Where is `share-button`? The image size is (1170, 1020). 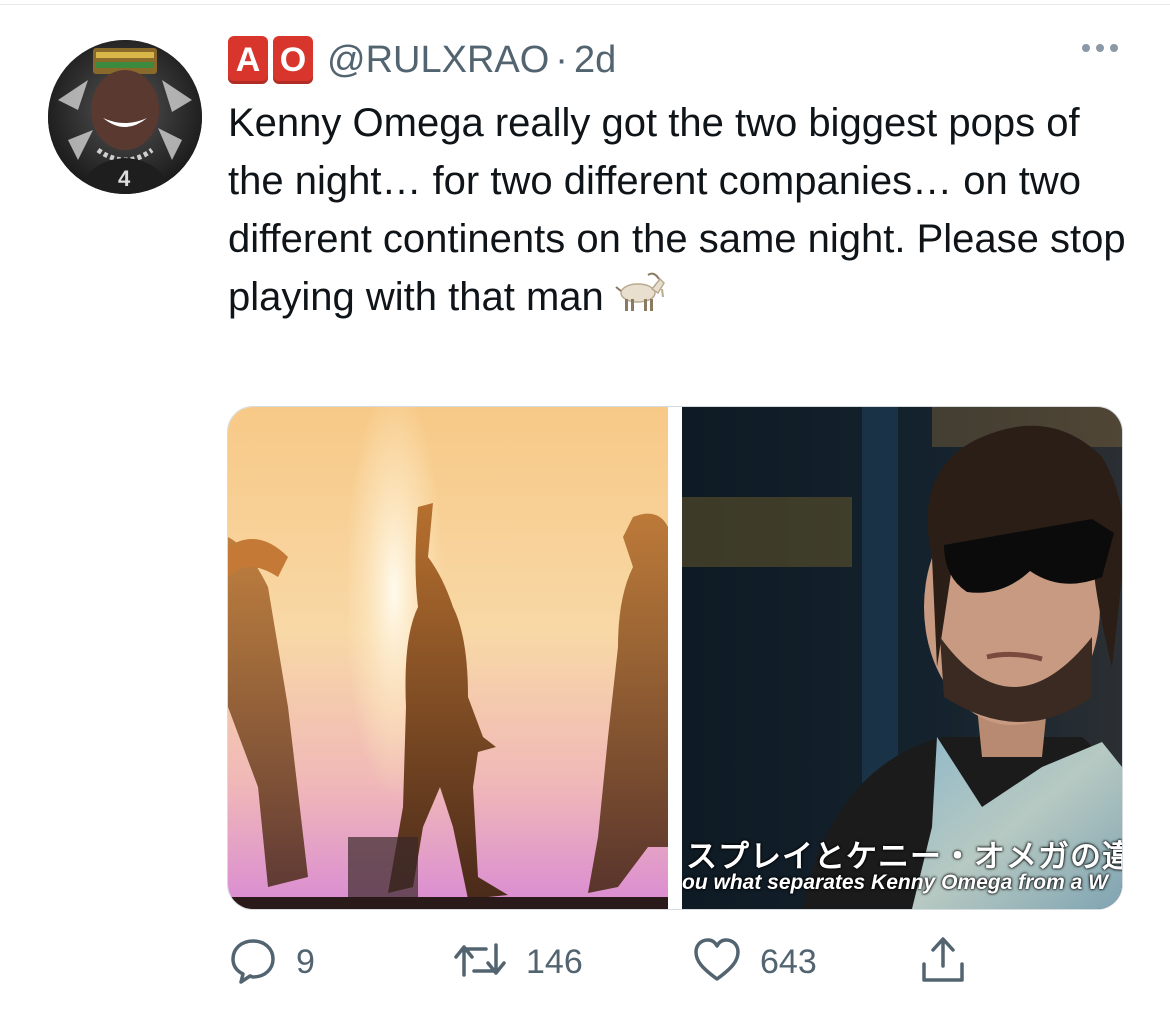 share-button is located at coordinates (943, 962).